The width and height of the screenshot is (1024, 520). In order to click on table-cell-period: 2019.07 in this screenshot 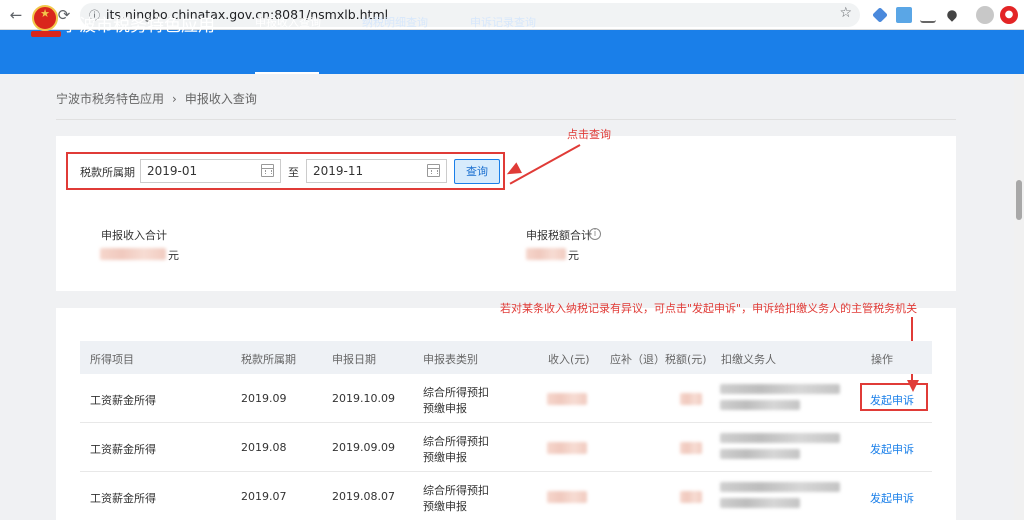, I will do `click(264, 496)`.